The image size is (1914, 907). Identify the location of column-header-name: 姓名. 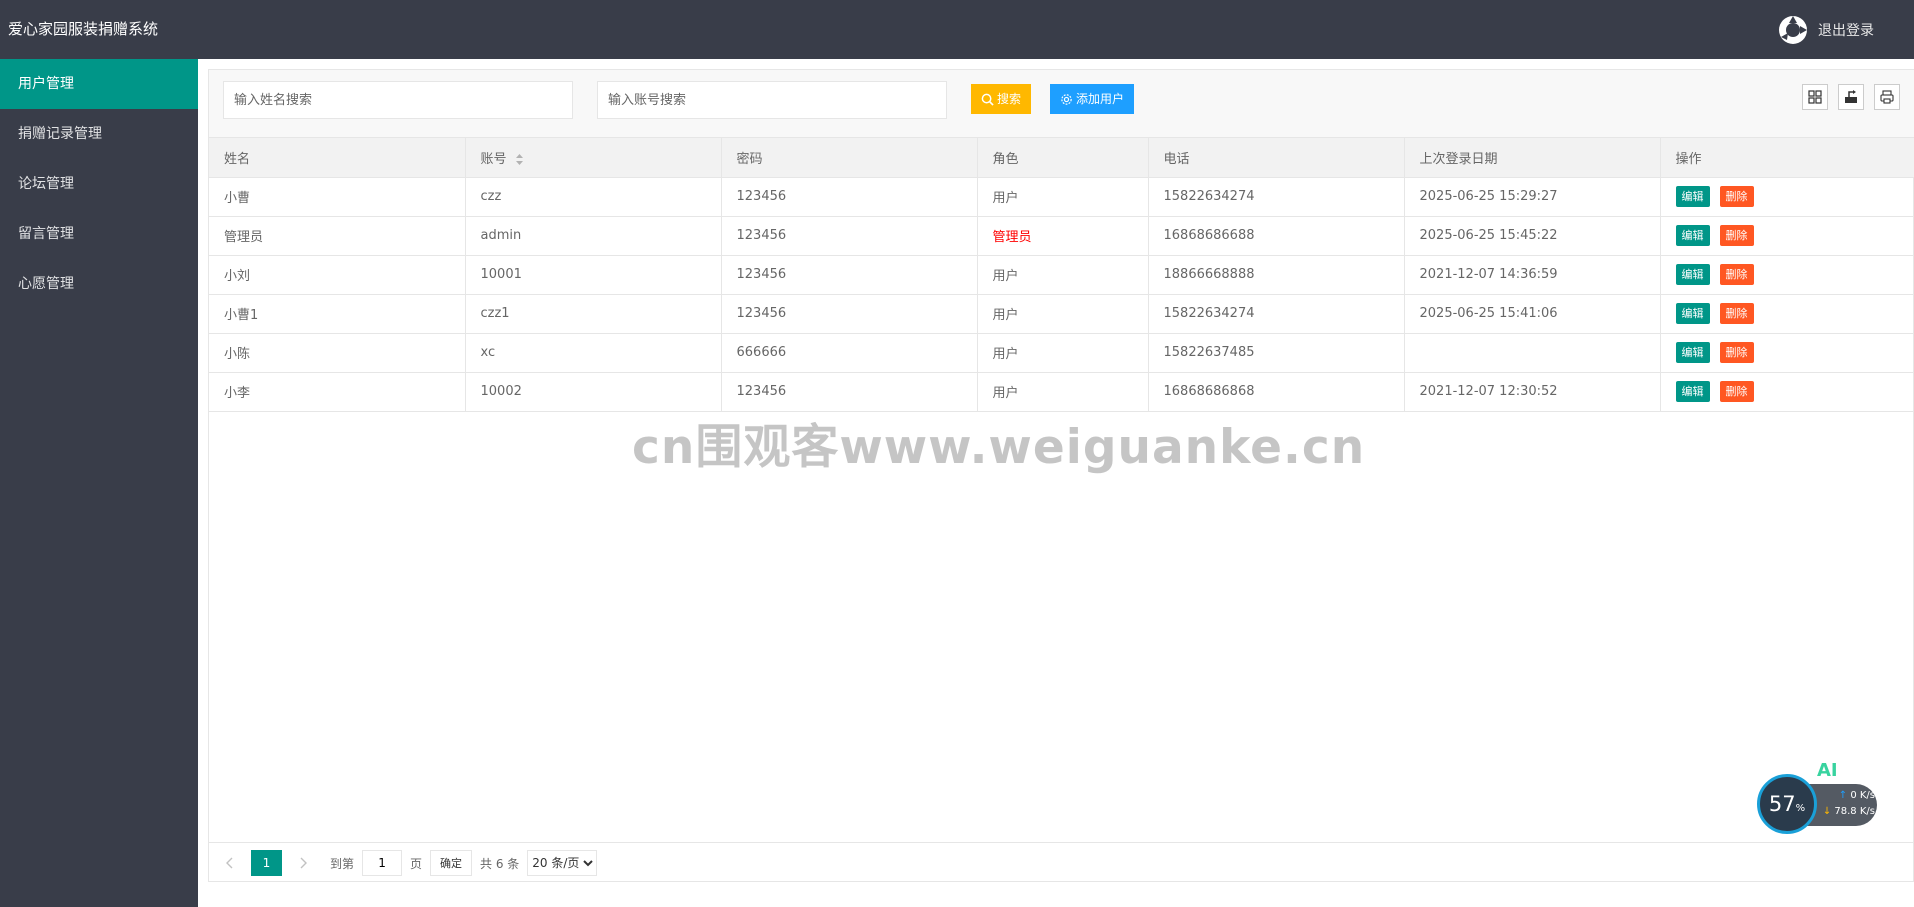
(337, 158).